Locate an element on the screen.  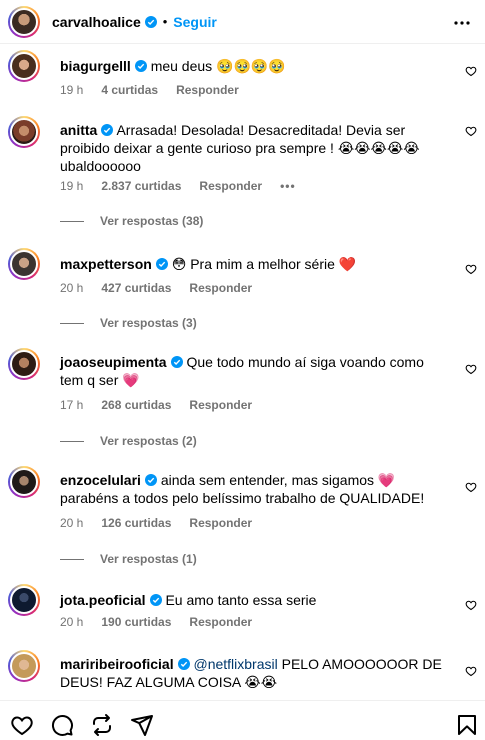
send-icon is located at coordinates (142, 725).